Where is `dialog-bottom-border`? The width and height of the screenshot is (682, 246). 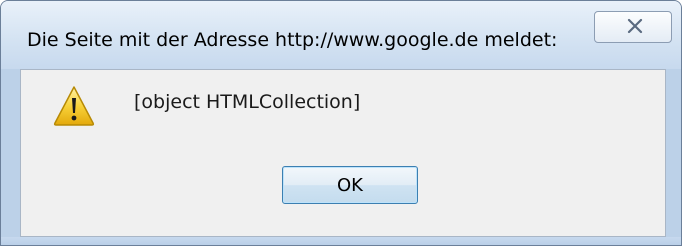 dialog-bottom-border is located at coordinates (341, 241).